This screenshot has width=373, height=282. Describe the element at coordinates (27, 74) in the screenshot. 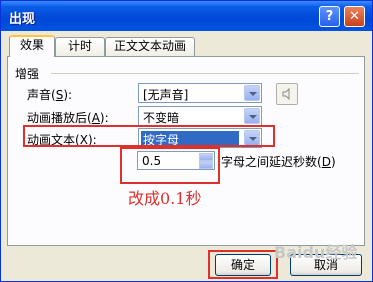

I see `section-title: 增强` at that location.